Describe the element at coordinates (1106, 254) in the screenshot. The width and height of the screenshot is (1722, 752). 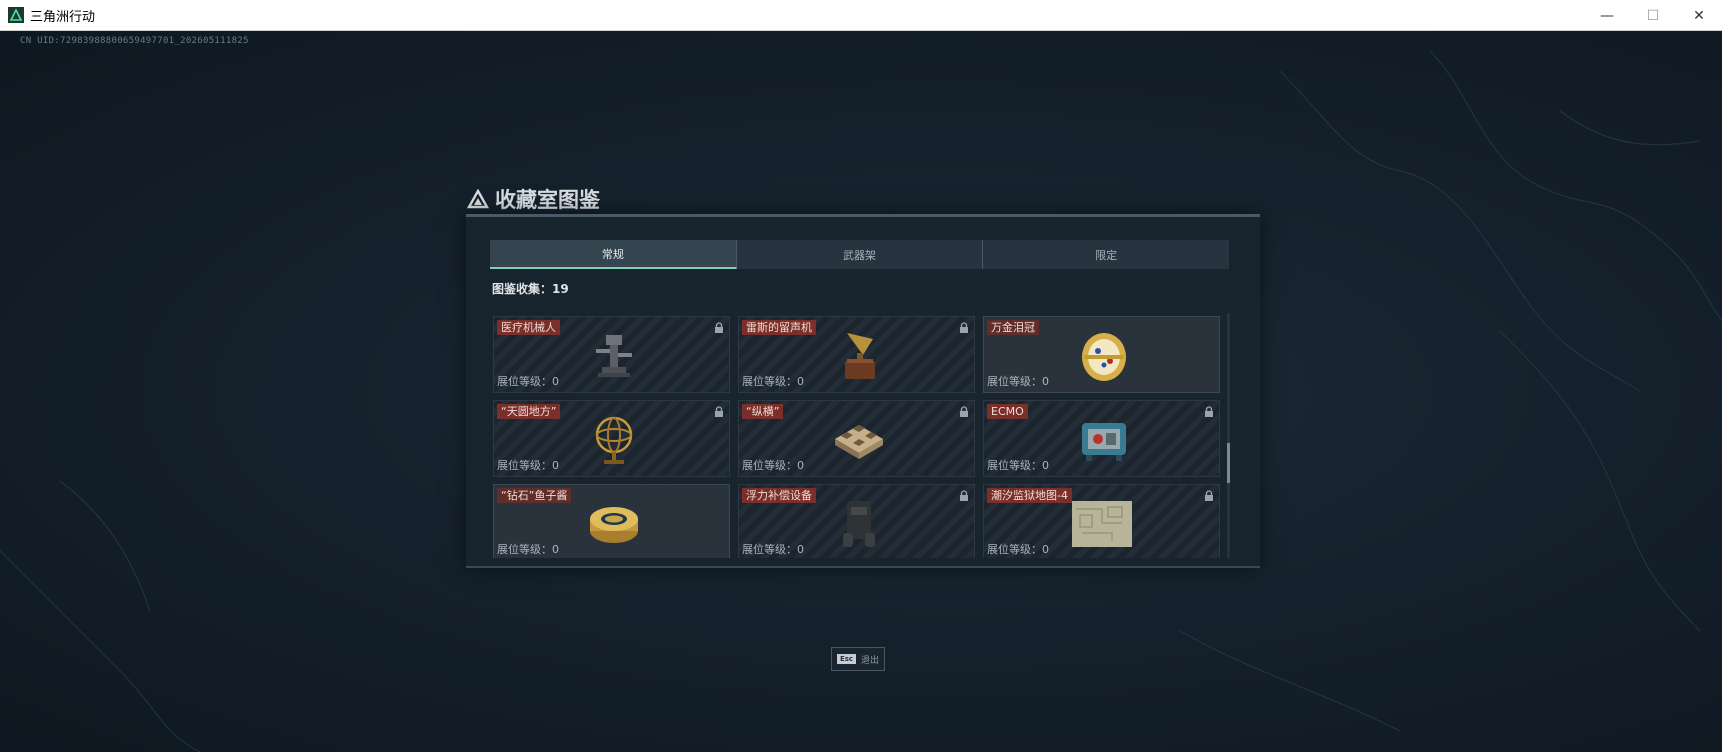
I see `tab-limited: 限定` at that location.